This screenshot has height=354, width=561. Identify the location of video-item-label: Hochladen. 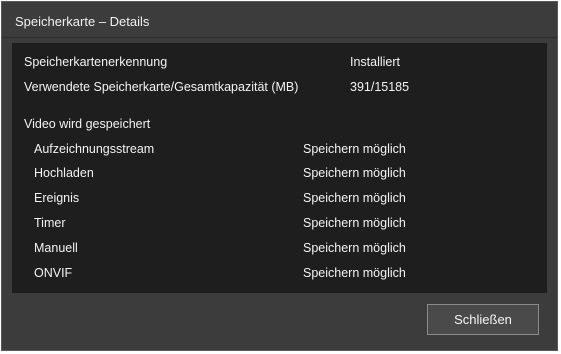
(64, 173).